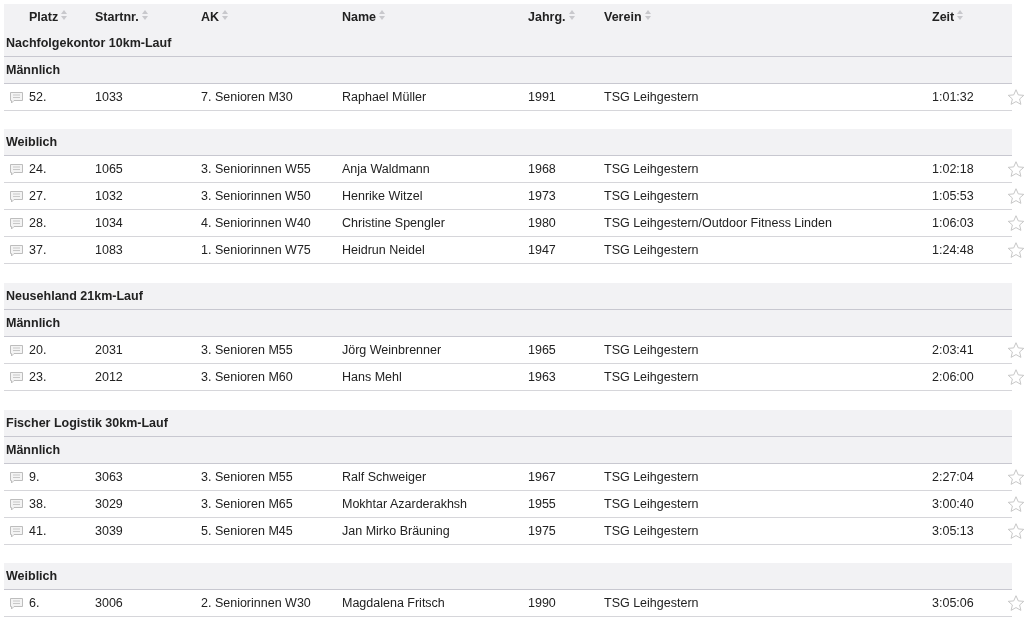 The width and height of the screenshot is (1035, 619). What do you see at coordinates (953, 349) in the screenshot?
I see `table-cell: 2:03:41` at bounding box center [953, 349].